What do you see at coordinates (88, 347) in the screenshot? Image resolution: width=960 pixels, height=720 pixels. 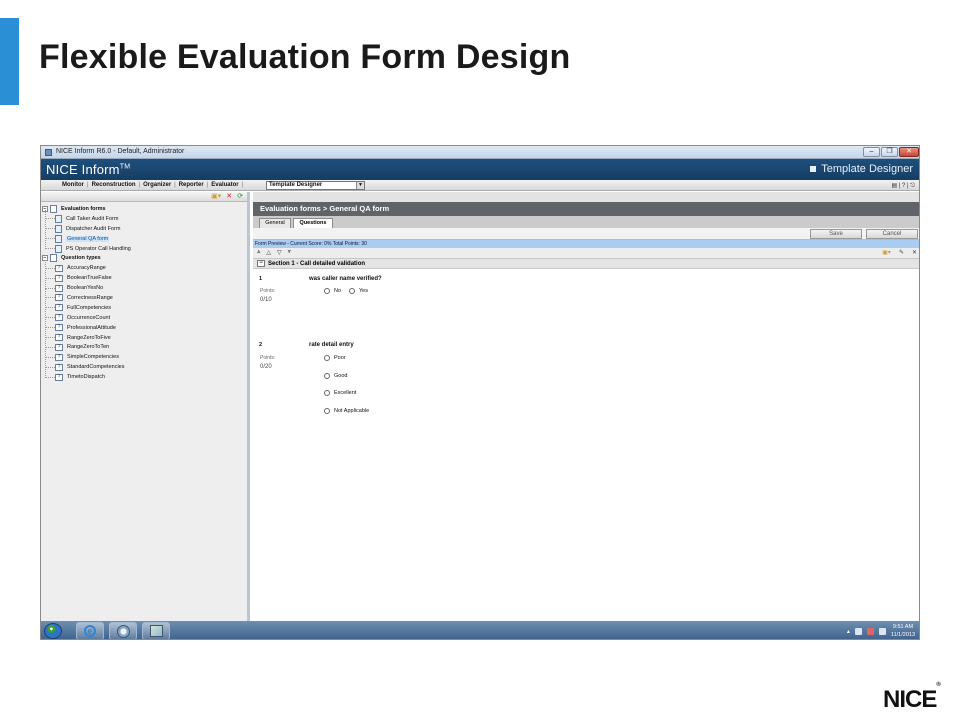 I see `tree-item-label: RangeZeroToTen` at bounding box center [88, 347].